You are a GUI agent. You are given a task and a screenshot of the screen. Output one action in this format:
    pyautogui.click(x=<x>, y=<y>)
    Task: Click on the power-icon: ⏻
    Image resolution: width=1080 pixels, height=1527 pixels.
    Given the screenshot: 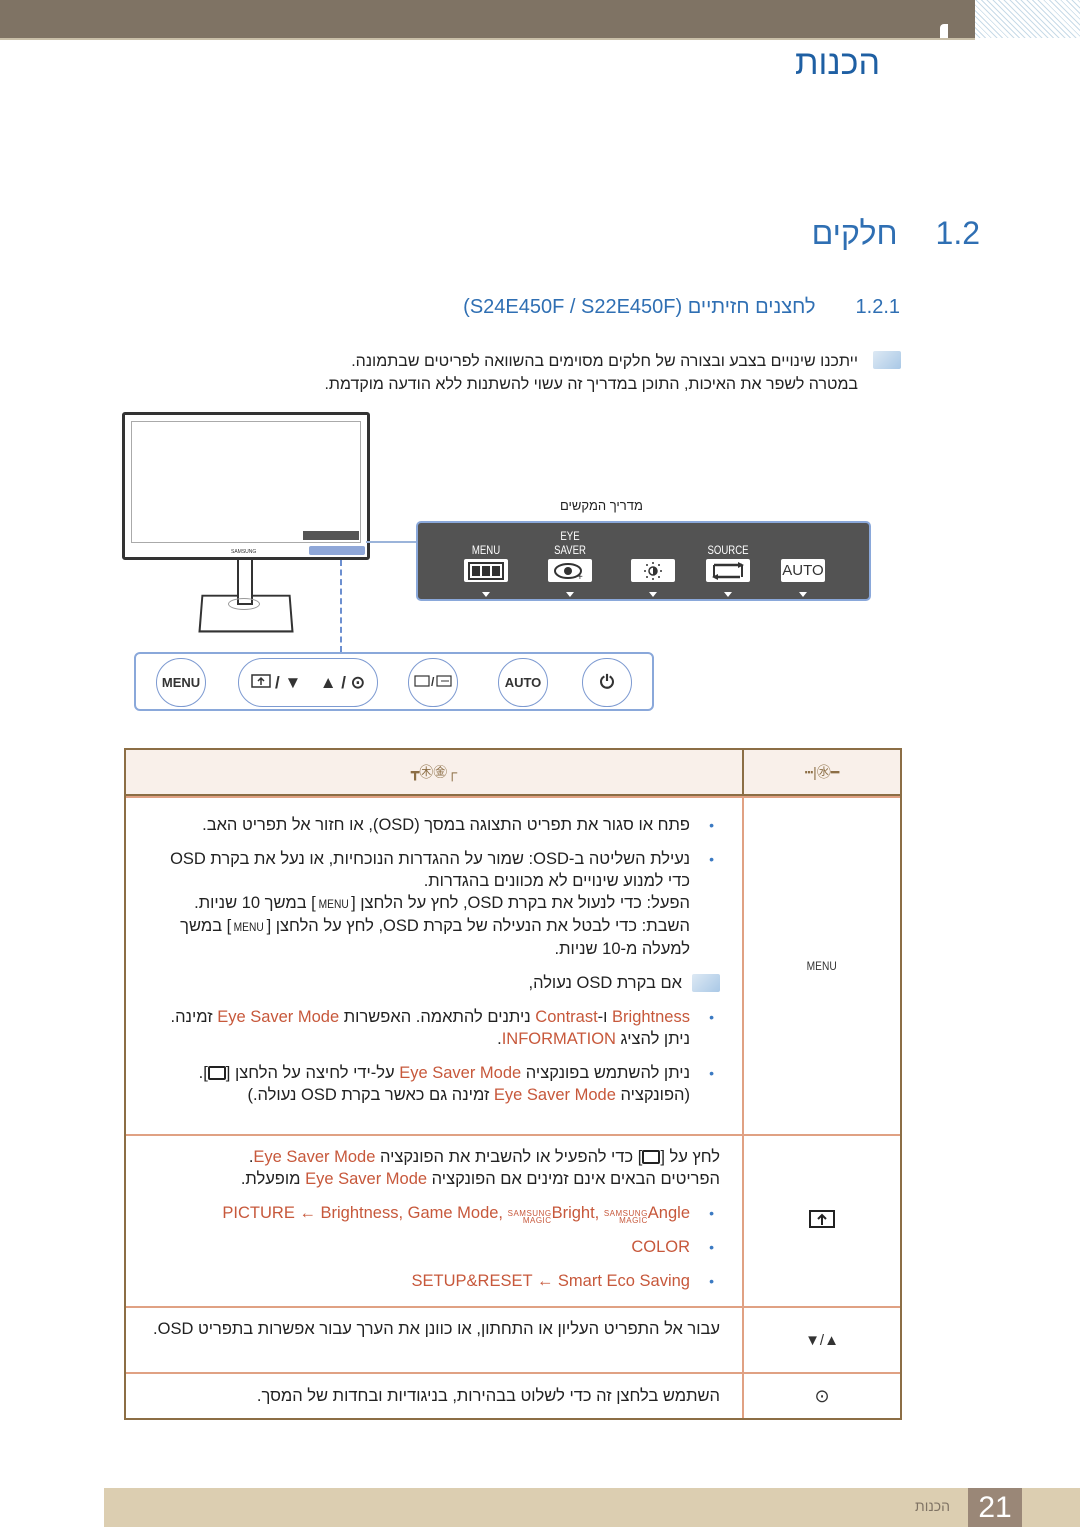 What is the action you would take?
    pyautogui.click(x=607, y=682)
    